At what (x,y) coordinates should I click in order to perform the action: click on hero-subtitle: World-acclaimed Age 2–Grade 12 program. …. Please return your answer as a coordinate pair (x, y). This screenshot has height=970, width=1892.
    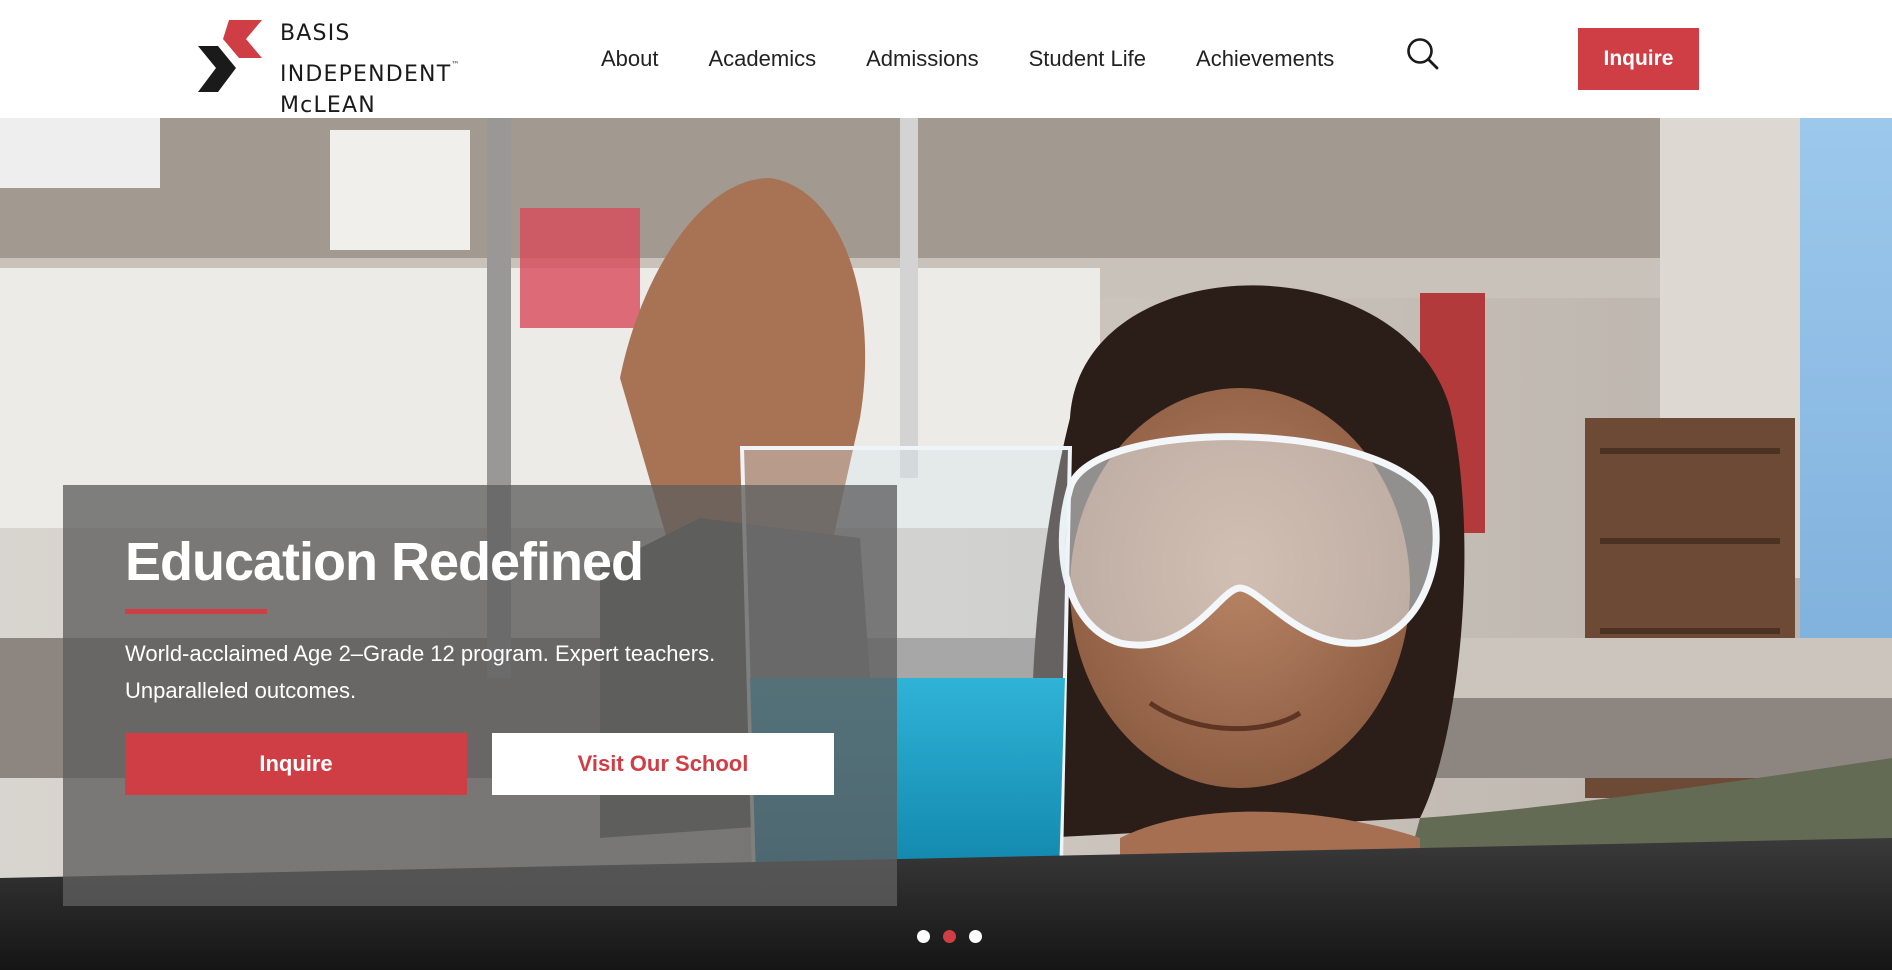
    Looking at the image, I should click on (475, 672).